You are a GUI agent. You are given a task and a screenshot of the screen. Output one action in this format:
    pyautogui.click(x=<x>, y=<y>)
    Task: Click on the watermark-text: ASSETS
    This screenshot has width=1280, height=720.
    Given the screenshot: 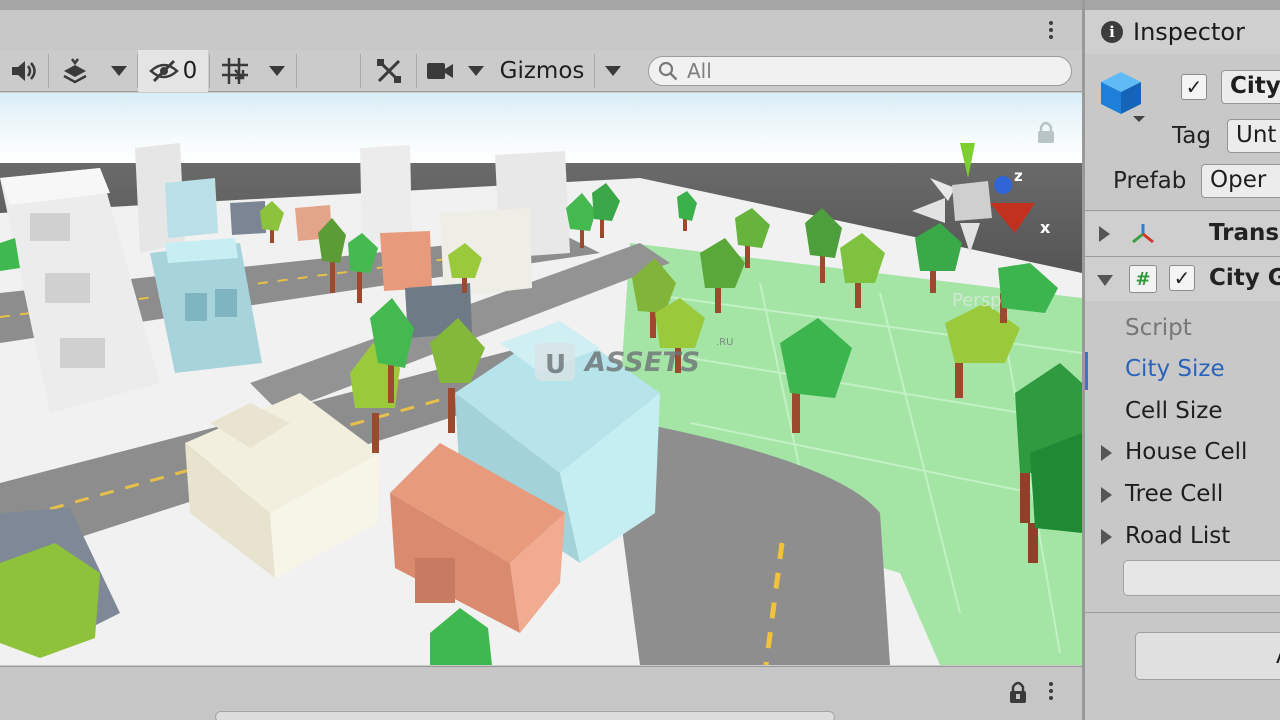 What is the action you would take?
    pyautogui.click(x=641, y=362)
    